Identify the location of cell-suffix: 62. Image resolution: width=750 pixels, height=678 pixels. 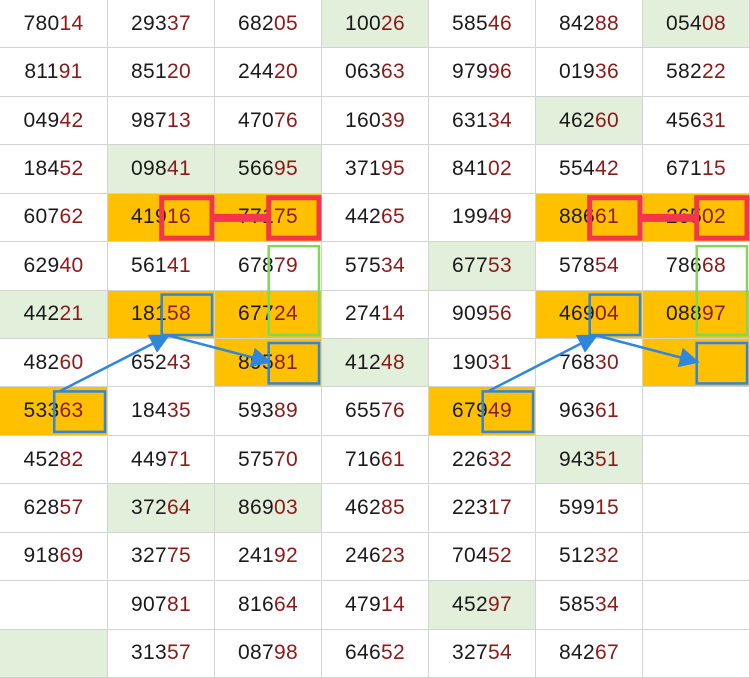
(71, 217).